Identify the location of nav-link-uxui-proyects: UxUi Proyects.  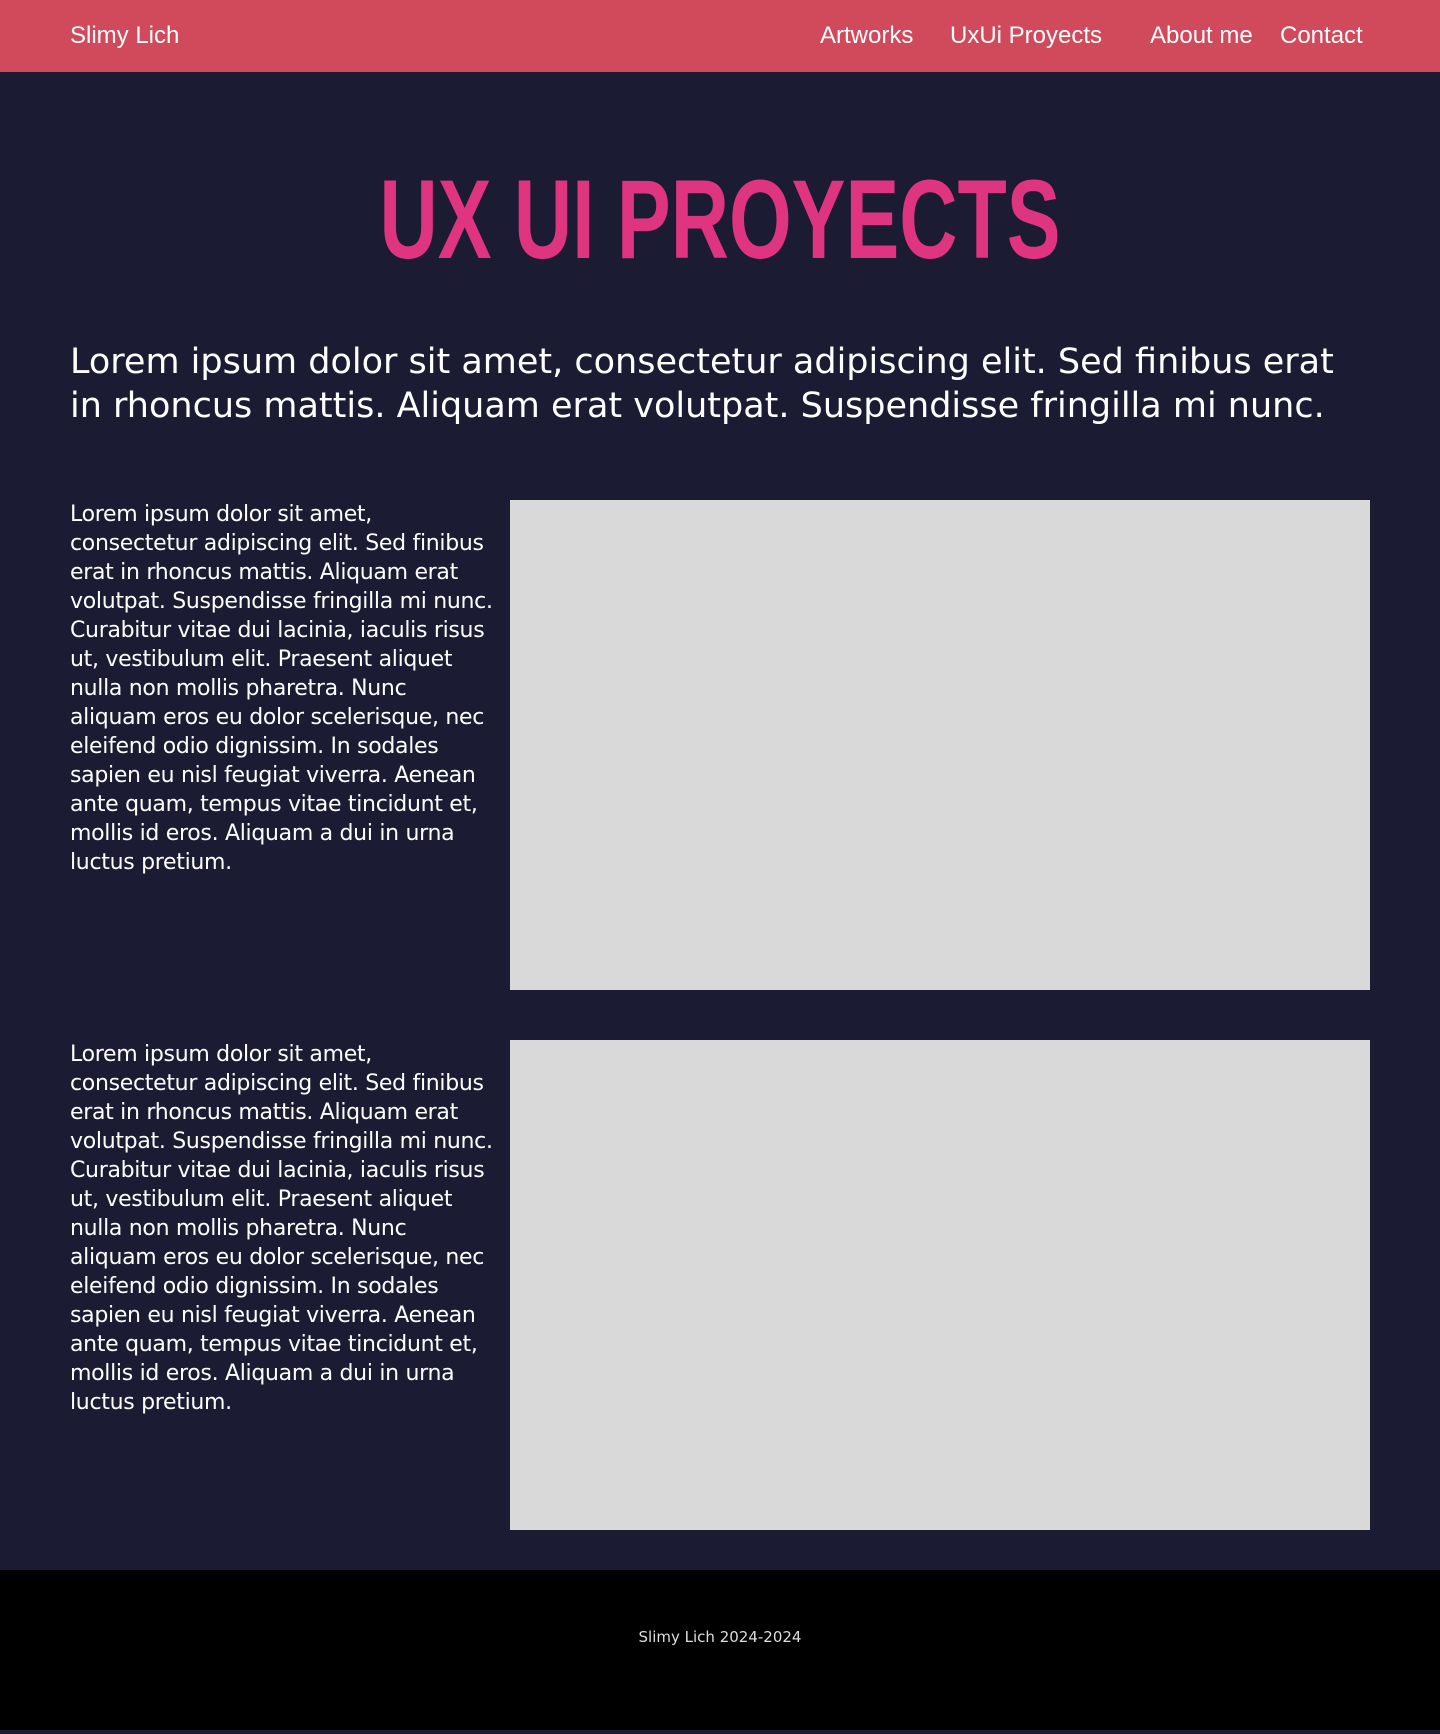
(1026, 36).